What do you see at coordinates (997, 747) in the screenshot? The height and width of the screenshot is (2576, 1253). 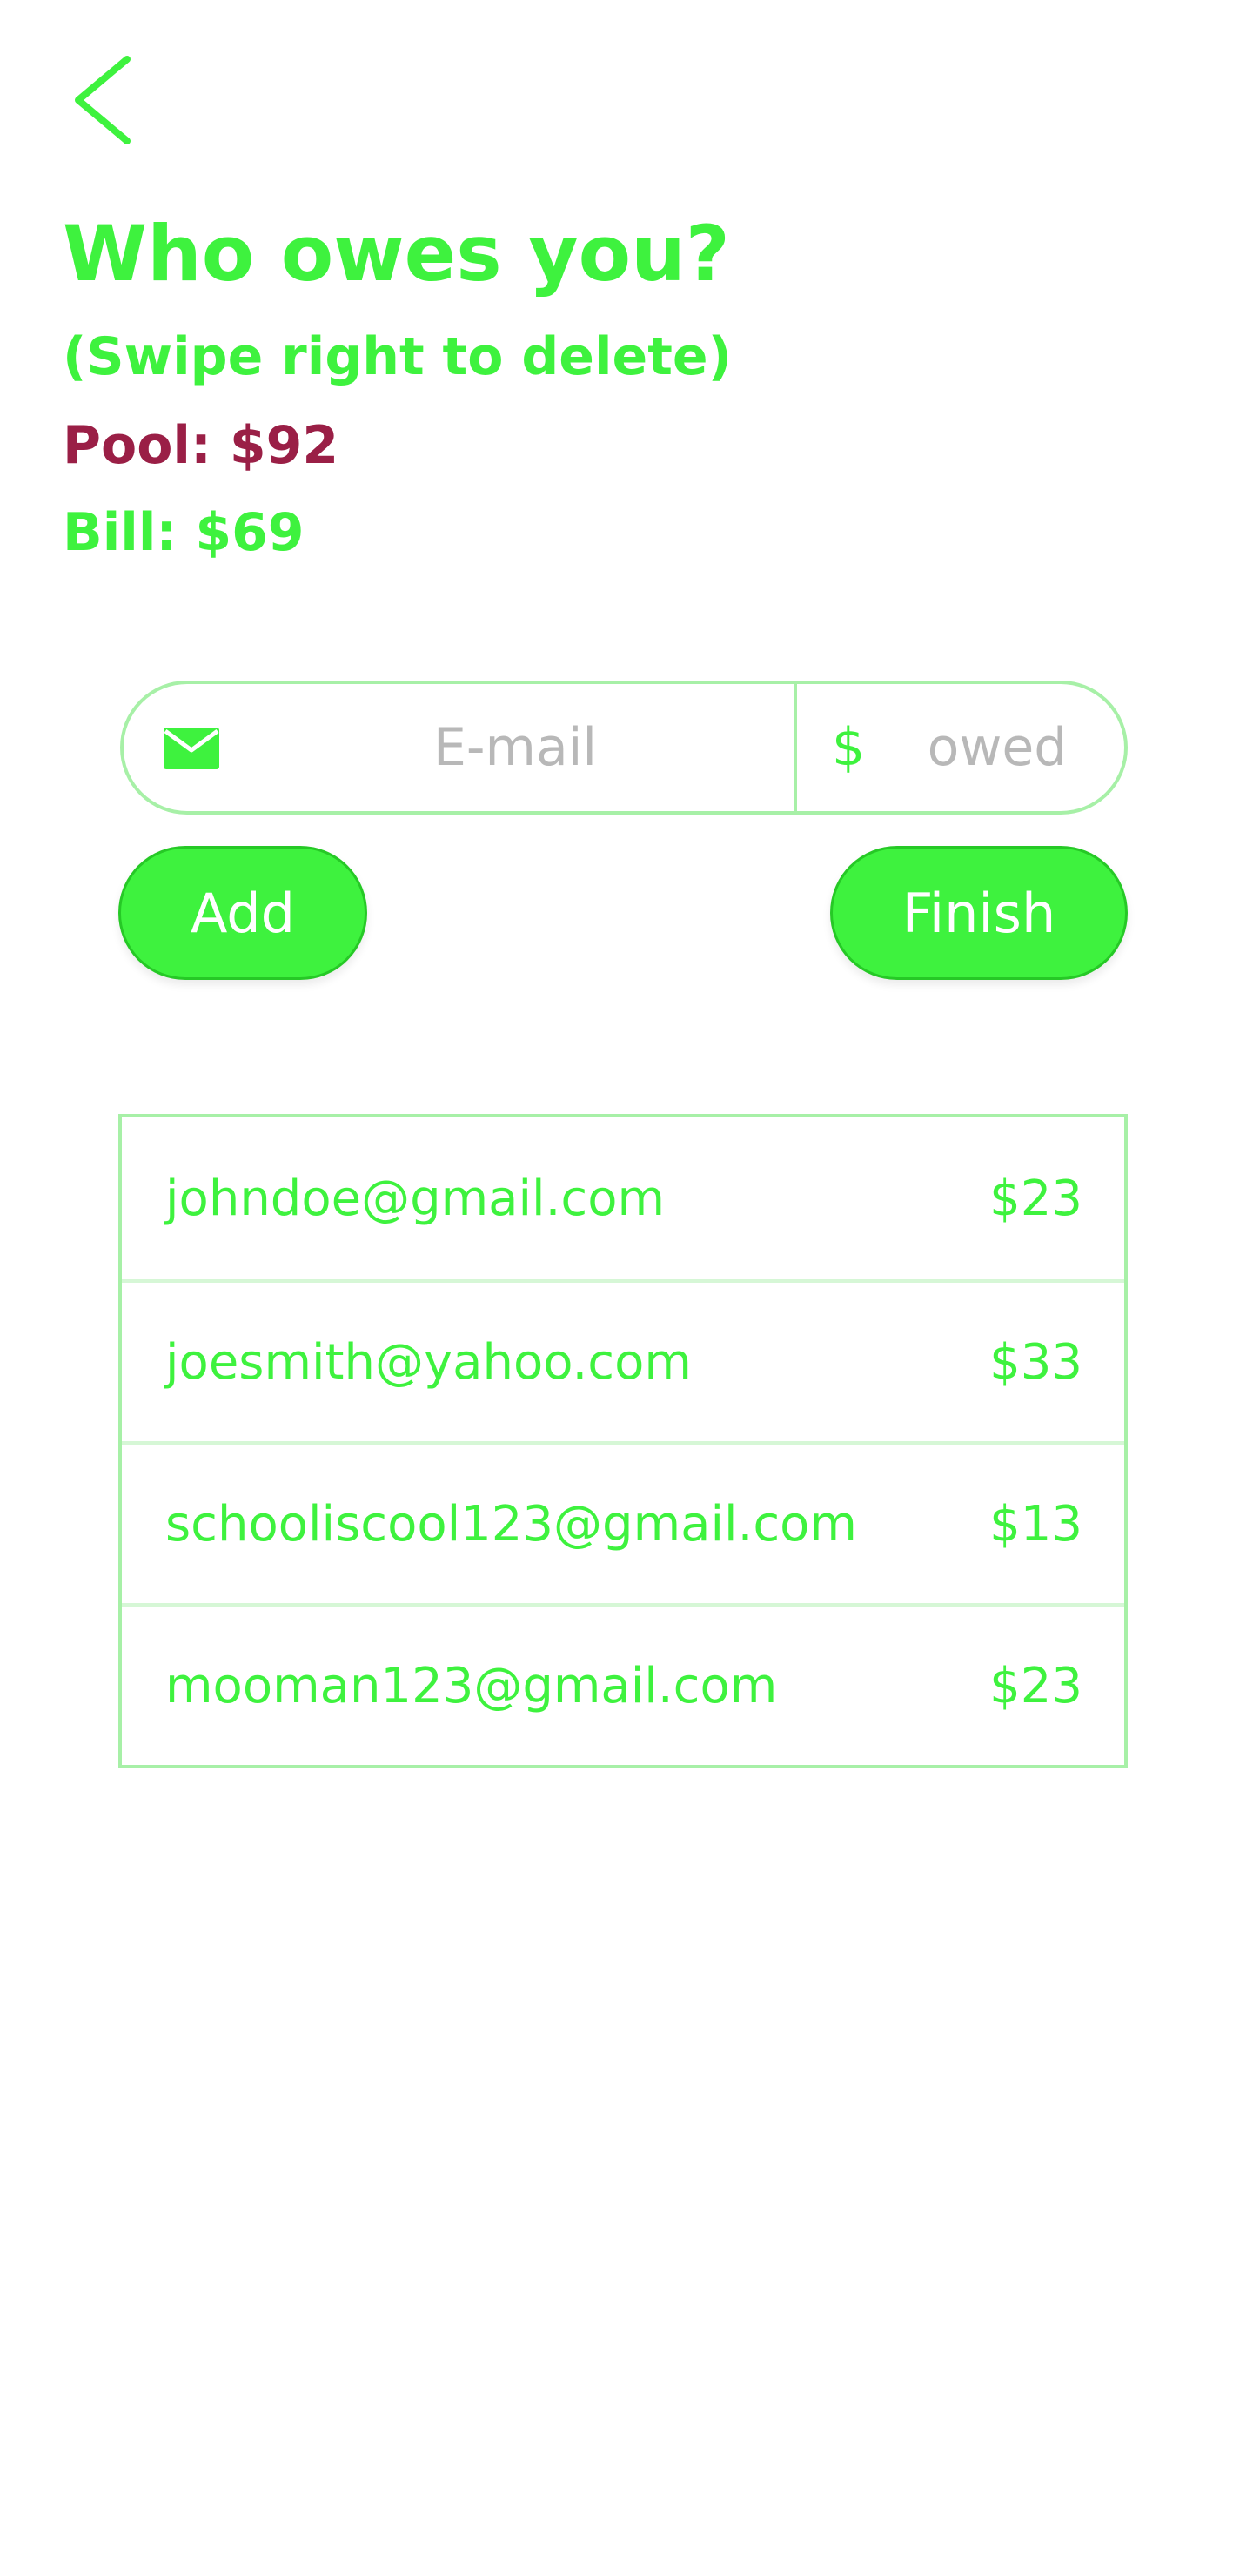 I see `owed-input` at bounding box center [997, 747].